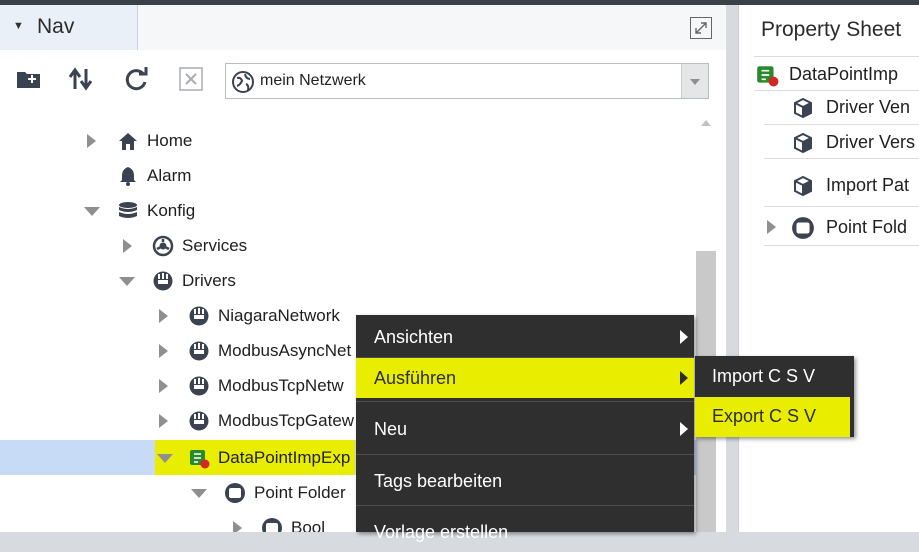 The image size is (919, 552). I want to click on prop-label: DataPointImp, so click(844, 74).